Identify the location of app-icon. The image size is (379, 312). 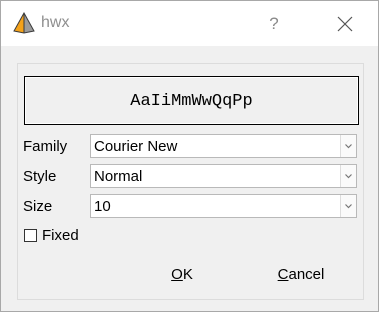
(24, 22).